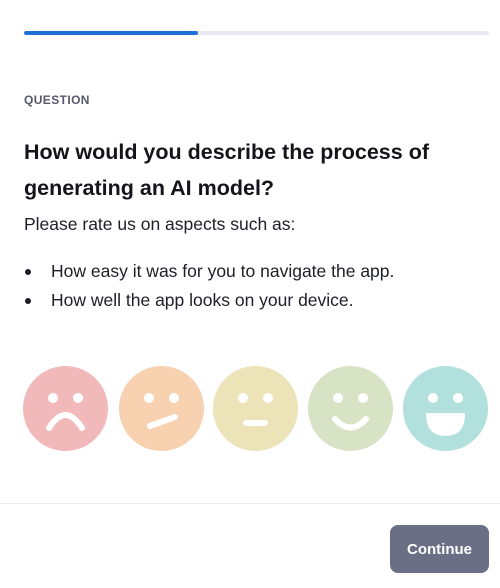  What do you see at coordinates (256, 33) in the screenshot?
I see `progress-bar` at bounding box center [256, 33].